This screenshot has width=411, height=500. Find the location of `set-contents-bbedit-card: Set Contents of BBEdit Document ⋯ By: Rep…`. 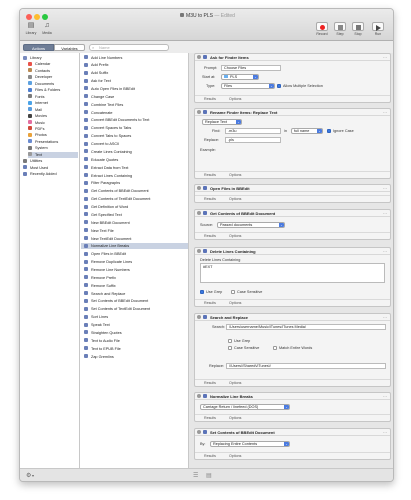

set-contents-bbedit-card: Set Contents of BBEdit Document ⋯ By: Rep… is located at coordinates (292, 444).